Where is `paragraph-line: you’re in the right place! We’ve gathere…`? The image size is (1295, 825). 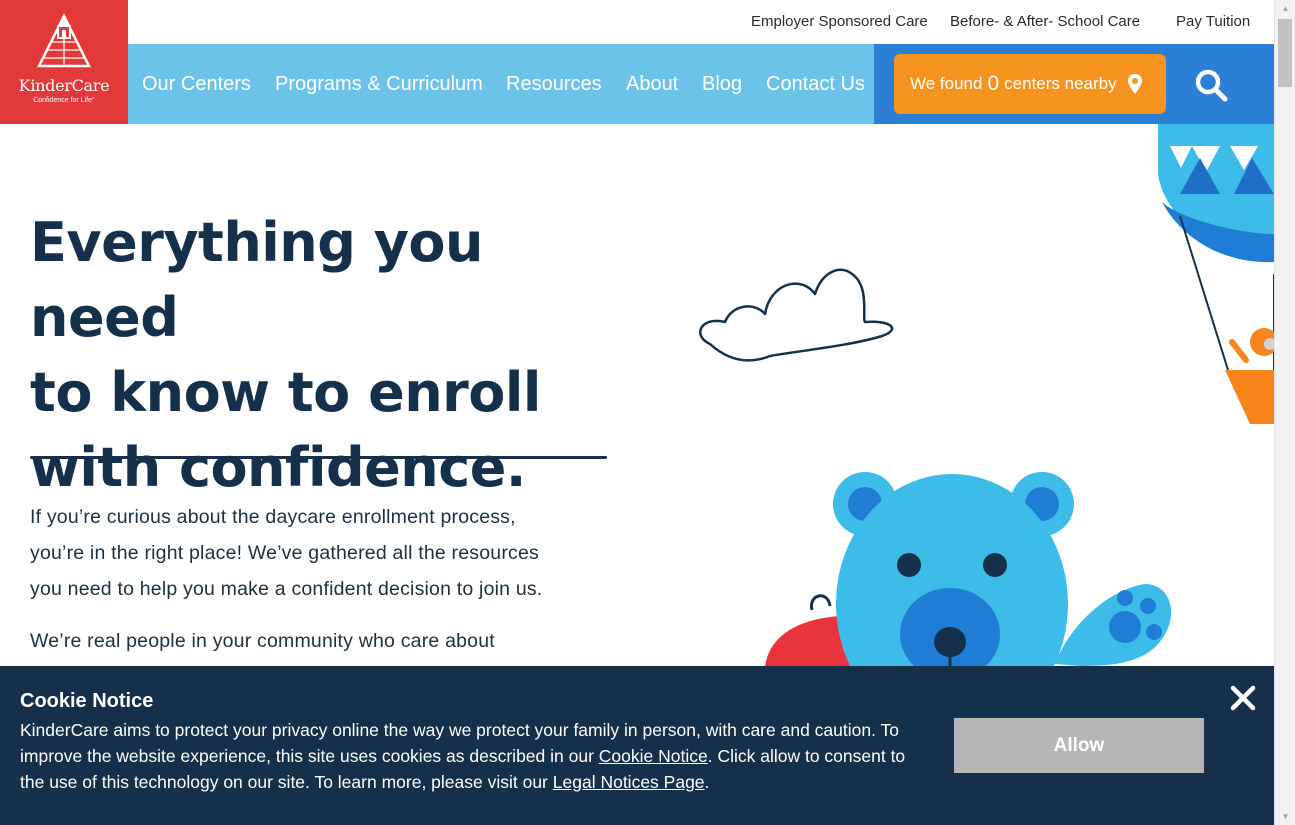 paragraph-line: you’re in the right place! We’ve gathere… is located at coordinates (284, 553).